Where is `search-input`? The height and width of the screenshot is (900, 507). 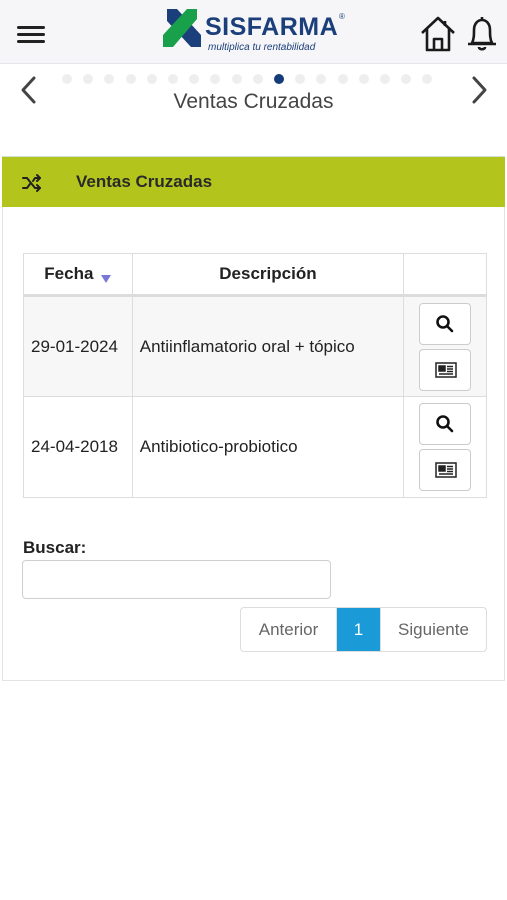
search-input is located at coordinates (176, 579).